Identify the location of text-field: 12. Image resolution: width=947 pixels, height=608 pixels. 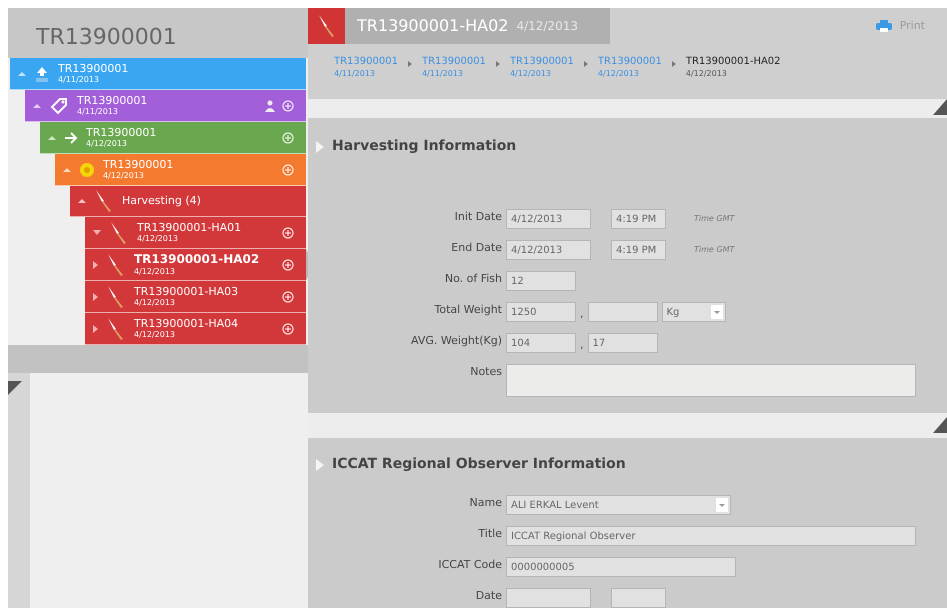
(541, 281).